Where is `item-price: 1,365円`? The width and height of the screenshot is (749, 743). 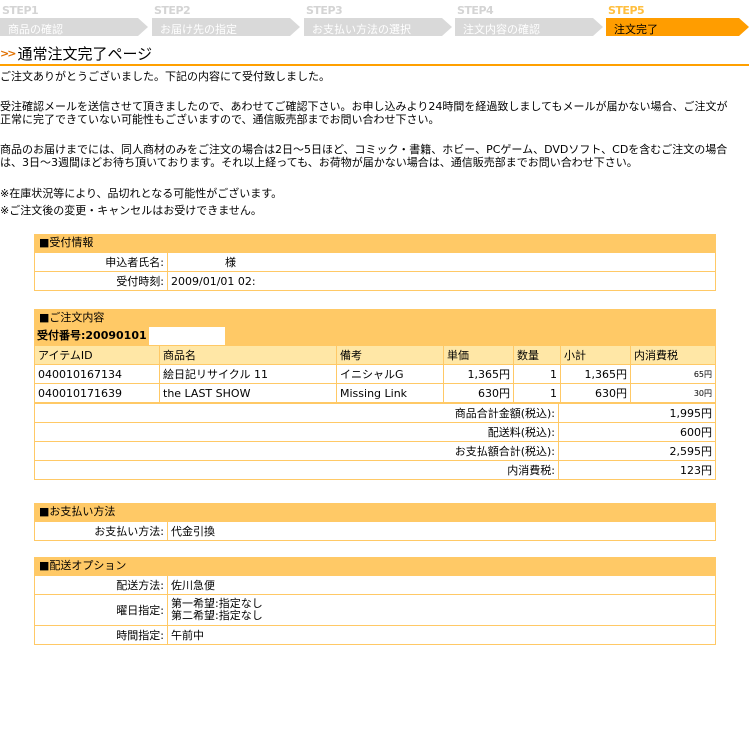 item-price: 1,365円 is located at coordinates (478, 374).